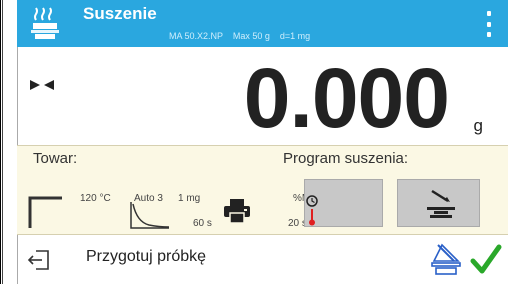 Image resolution: width=515 pixels, height=284 pixels. I want to click on info-row: Towar: Program suszenia:, so click(262, 159).